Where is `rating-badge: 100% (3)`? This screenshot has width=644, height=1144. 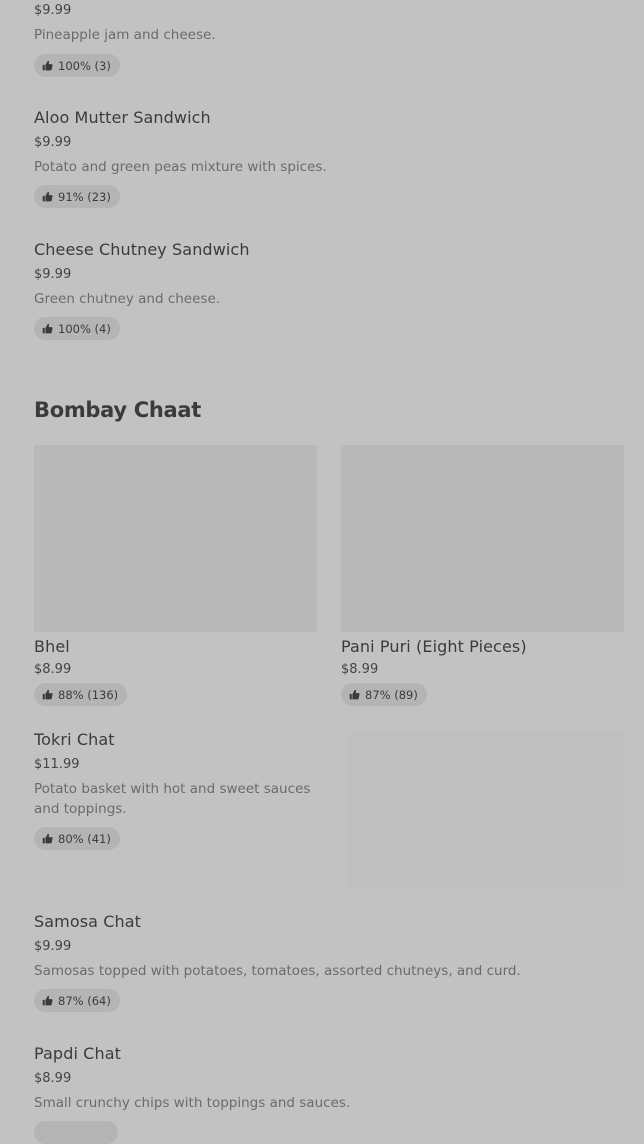
rating-badge: 100% (3) is located at coordinates (77, 65).